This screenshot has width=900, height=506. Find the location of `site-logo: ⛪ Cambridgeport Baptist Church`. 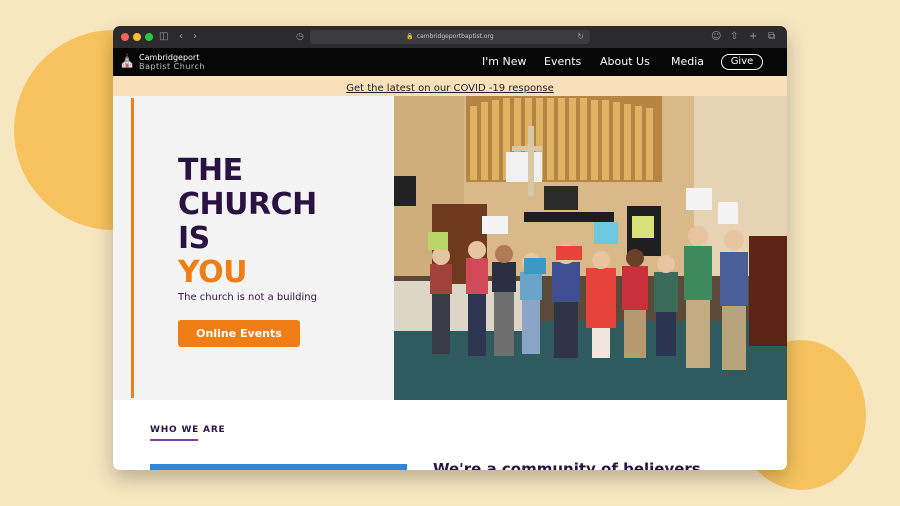

site-logo: ⛪ Cambridgeport Baptist Church is located at coordinates (175, 62).